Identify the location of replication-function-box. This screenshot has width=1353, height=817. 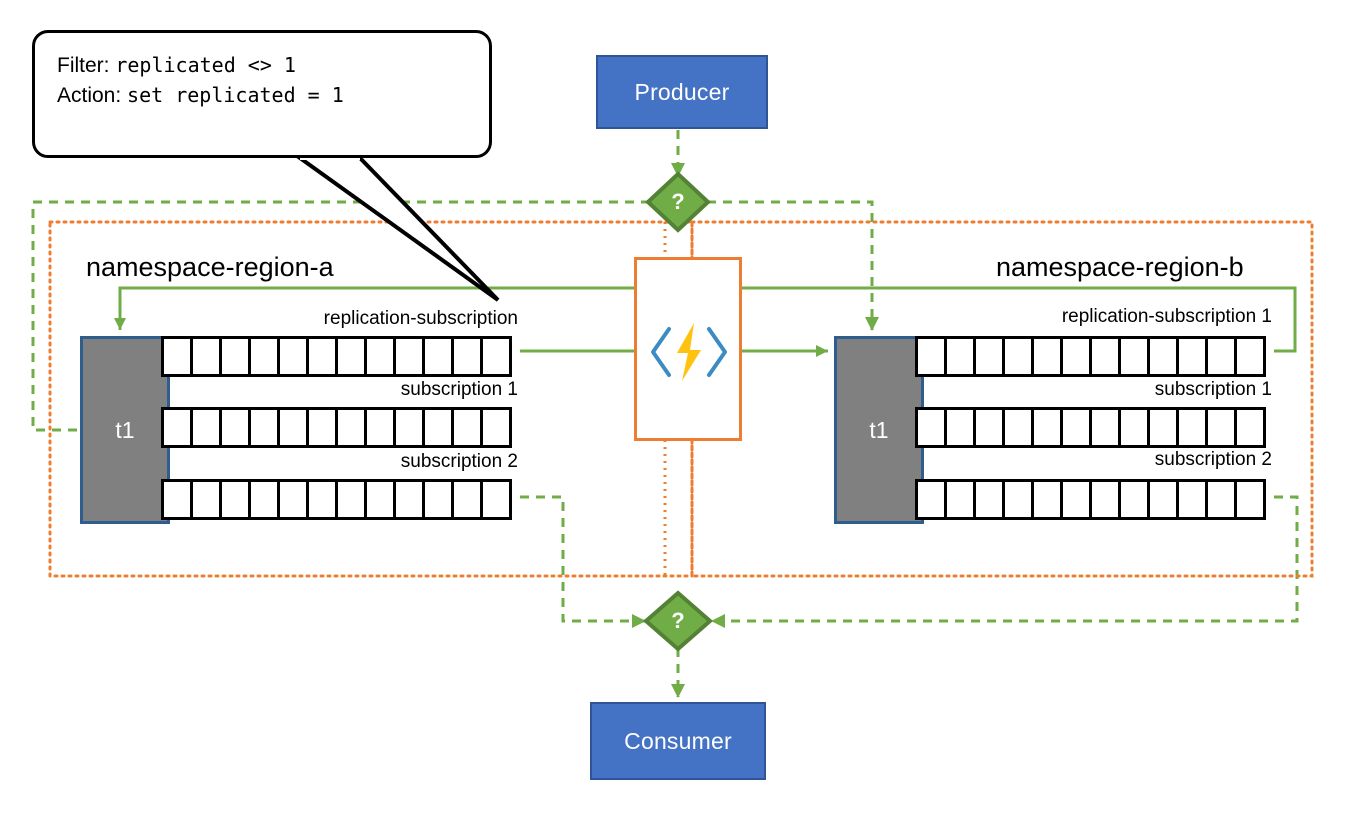
(688, 349).